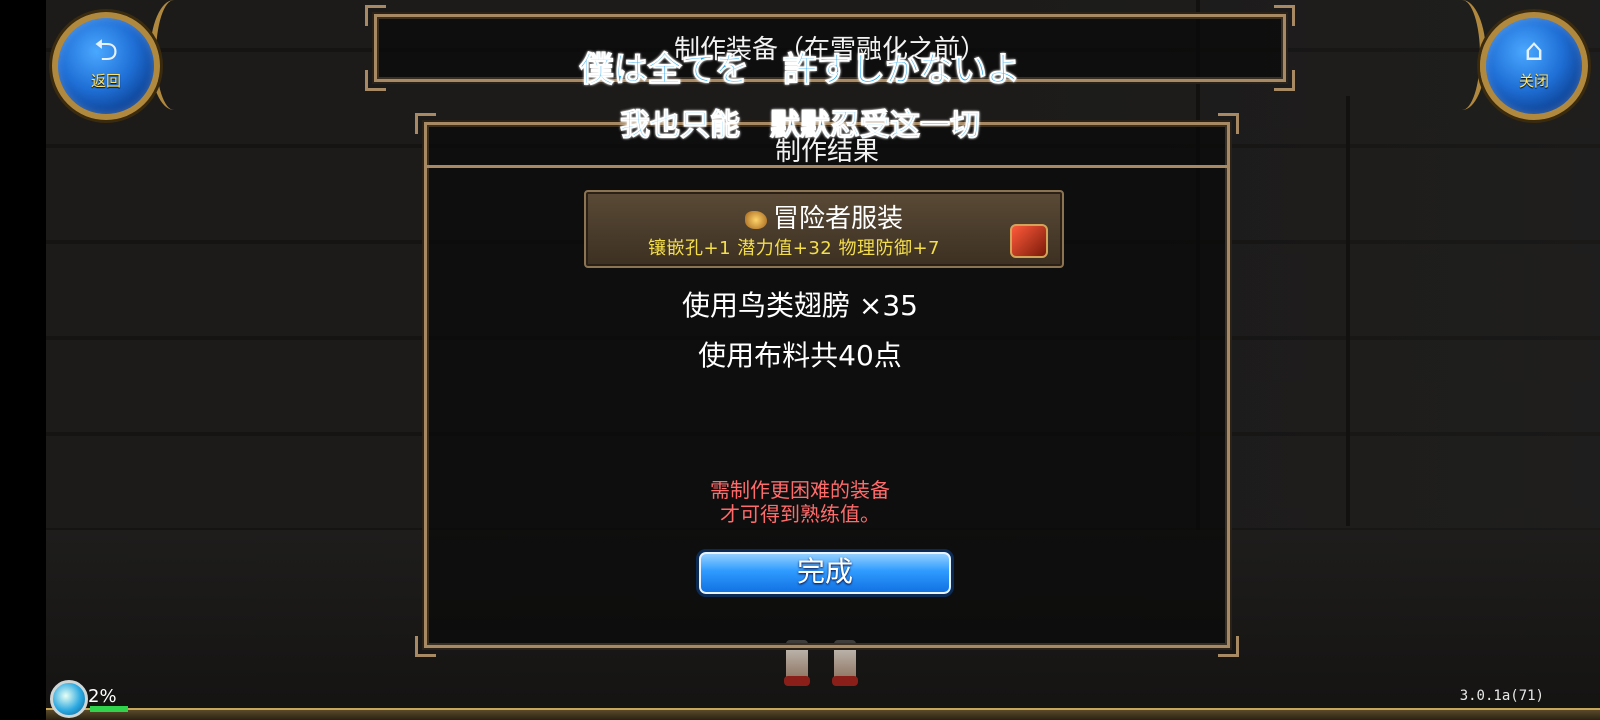 The width and height of the screenshot is (1600, 720). Describe the element at coordinates (800, 126) in the screenshot. I see `subtitle-chinese: 我也只能 默默忍受这一切` at that location.